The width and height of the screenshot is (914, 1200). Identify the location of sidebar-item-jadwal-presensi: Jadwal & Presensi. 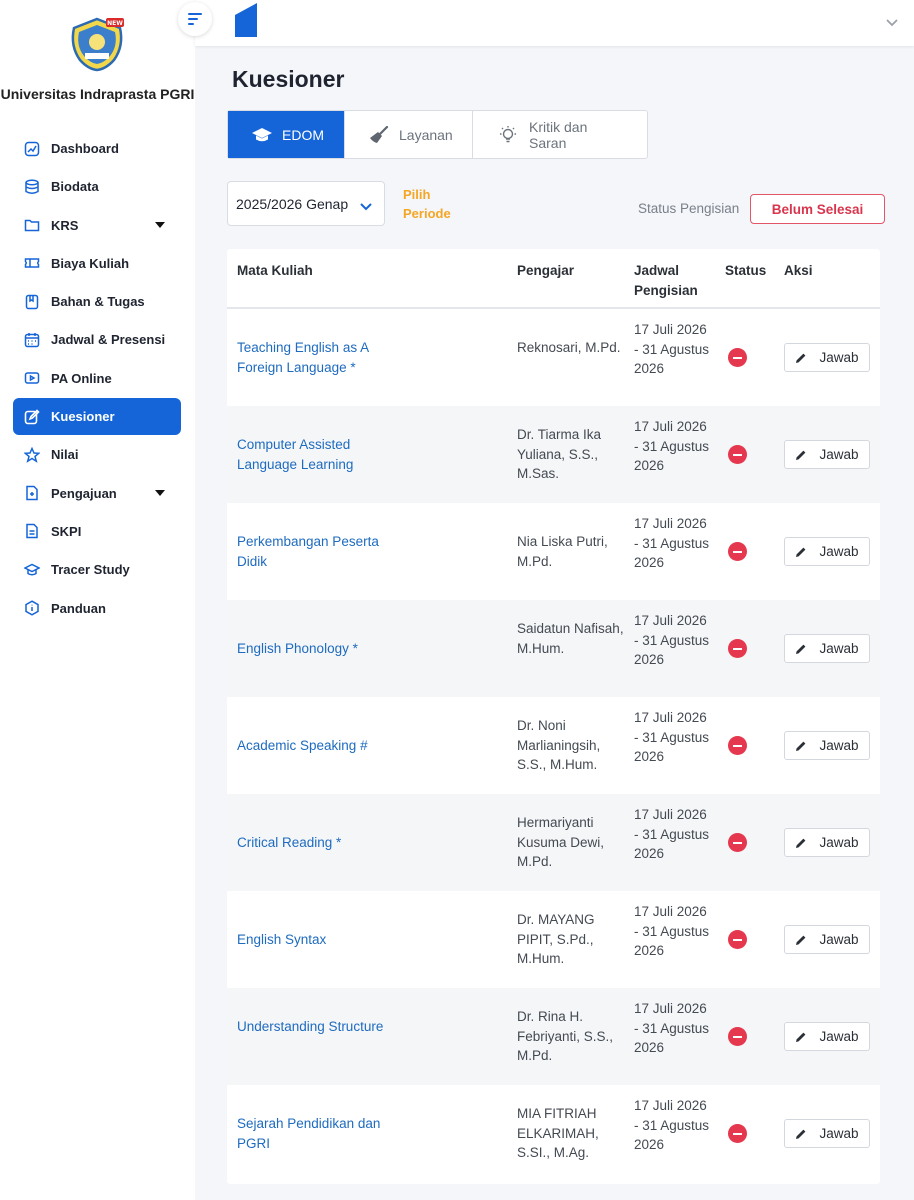
(97, 339).